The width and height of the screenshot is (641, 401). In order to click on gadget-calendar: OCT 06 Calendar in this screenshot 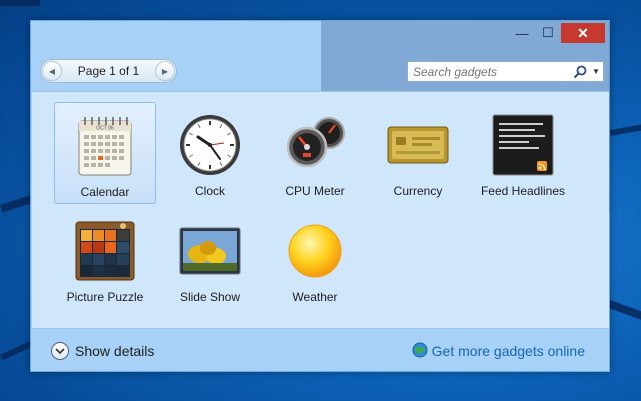, I will do `click(105, 153)`.